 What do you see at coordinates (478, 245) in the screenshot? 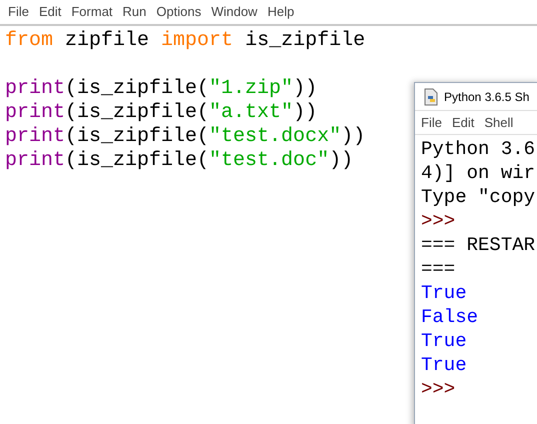
I see `shell-text: === RESTAR` at bounding box center [478, 245].